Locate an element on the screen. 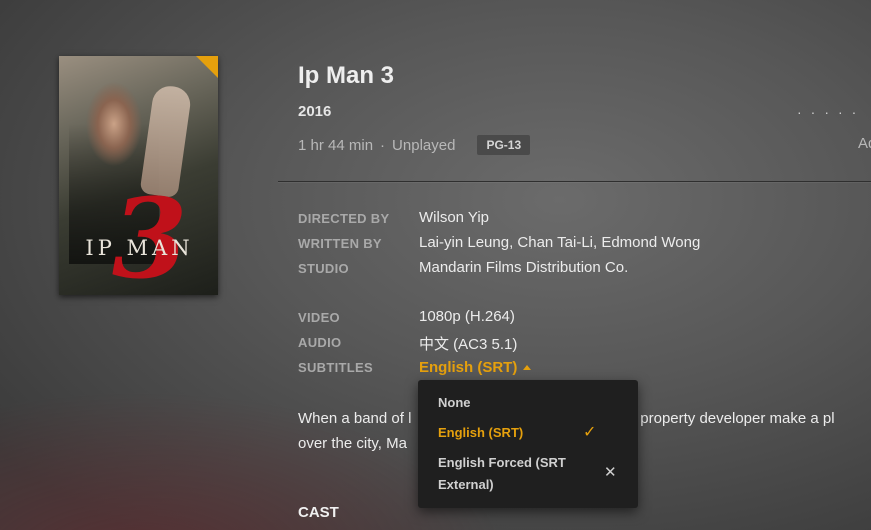 The height and width of the screenshot is (530, 871). subtitles-label: SUBTITLES is located at coordinates (335, 367).